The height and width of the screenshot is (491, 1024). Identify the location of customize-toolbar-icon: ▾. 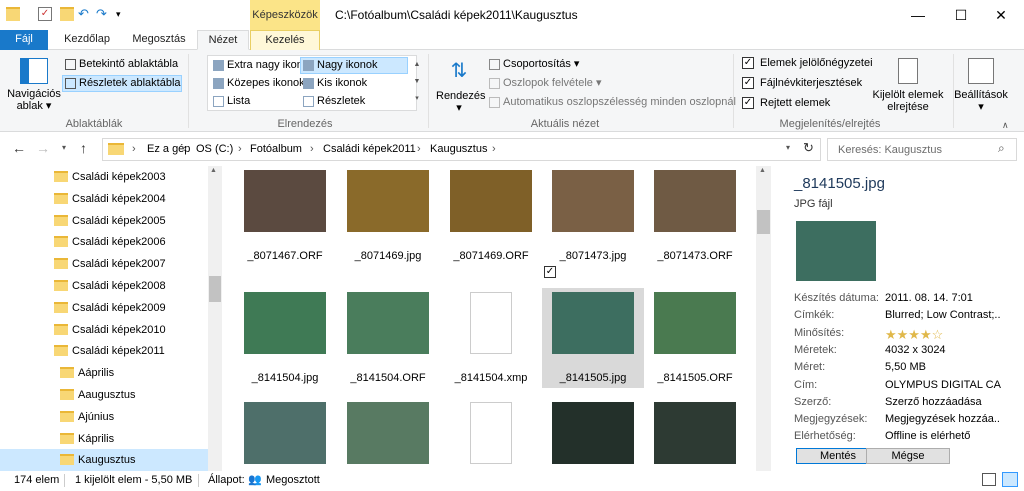
(123, 14).